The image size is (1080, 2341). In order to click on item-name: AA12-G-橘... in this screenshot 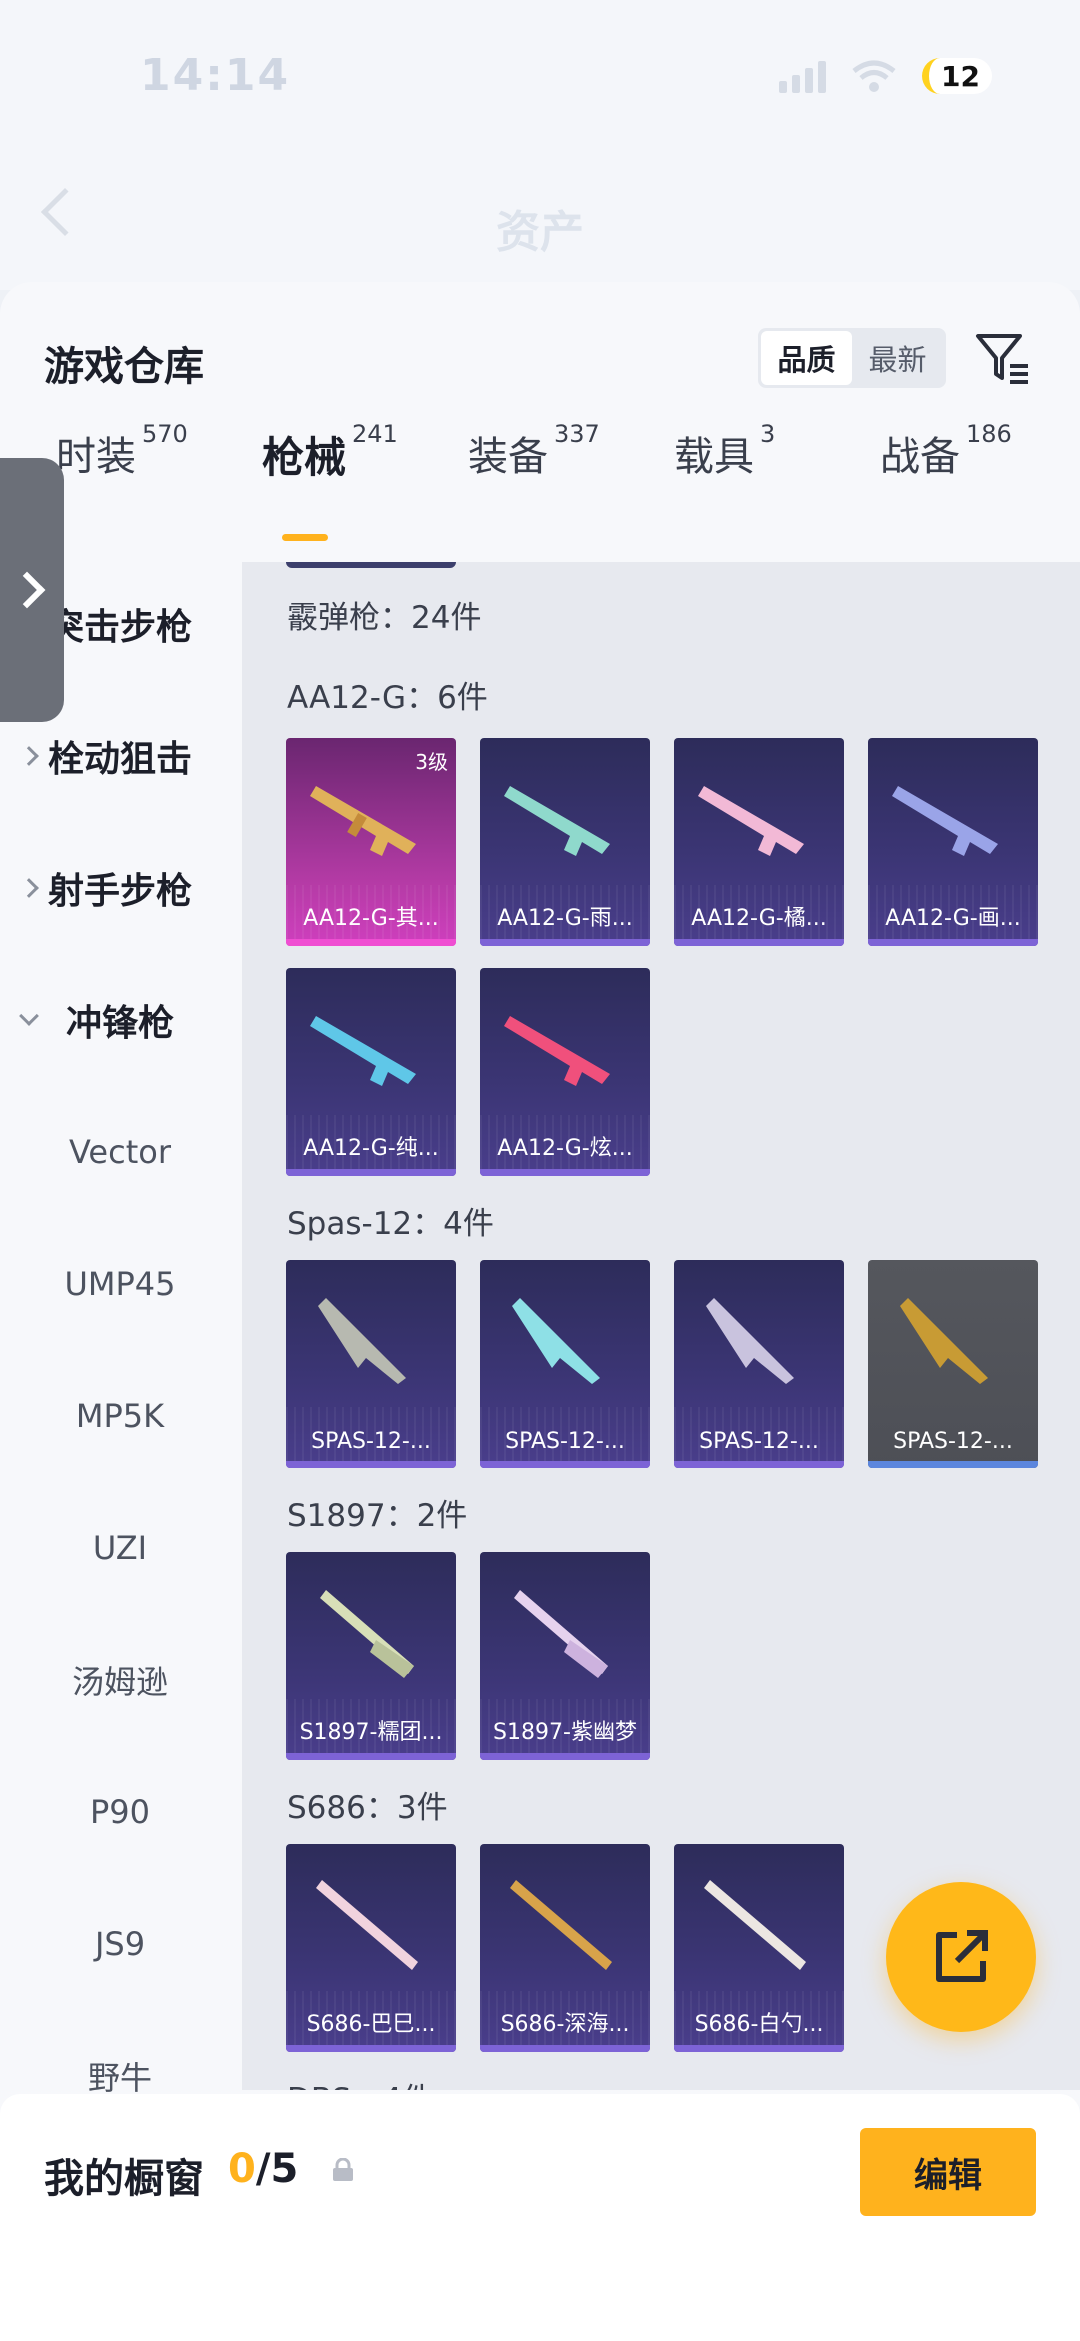, I will do `click(759, 918)`.